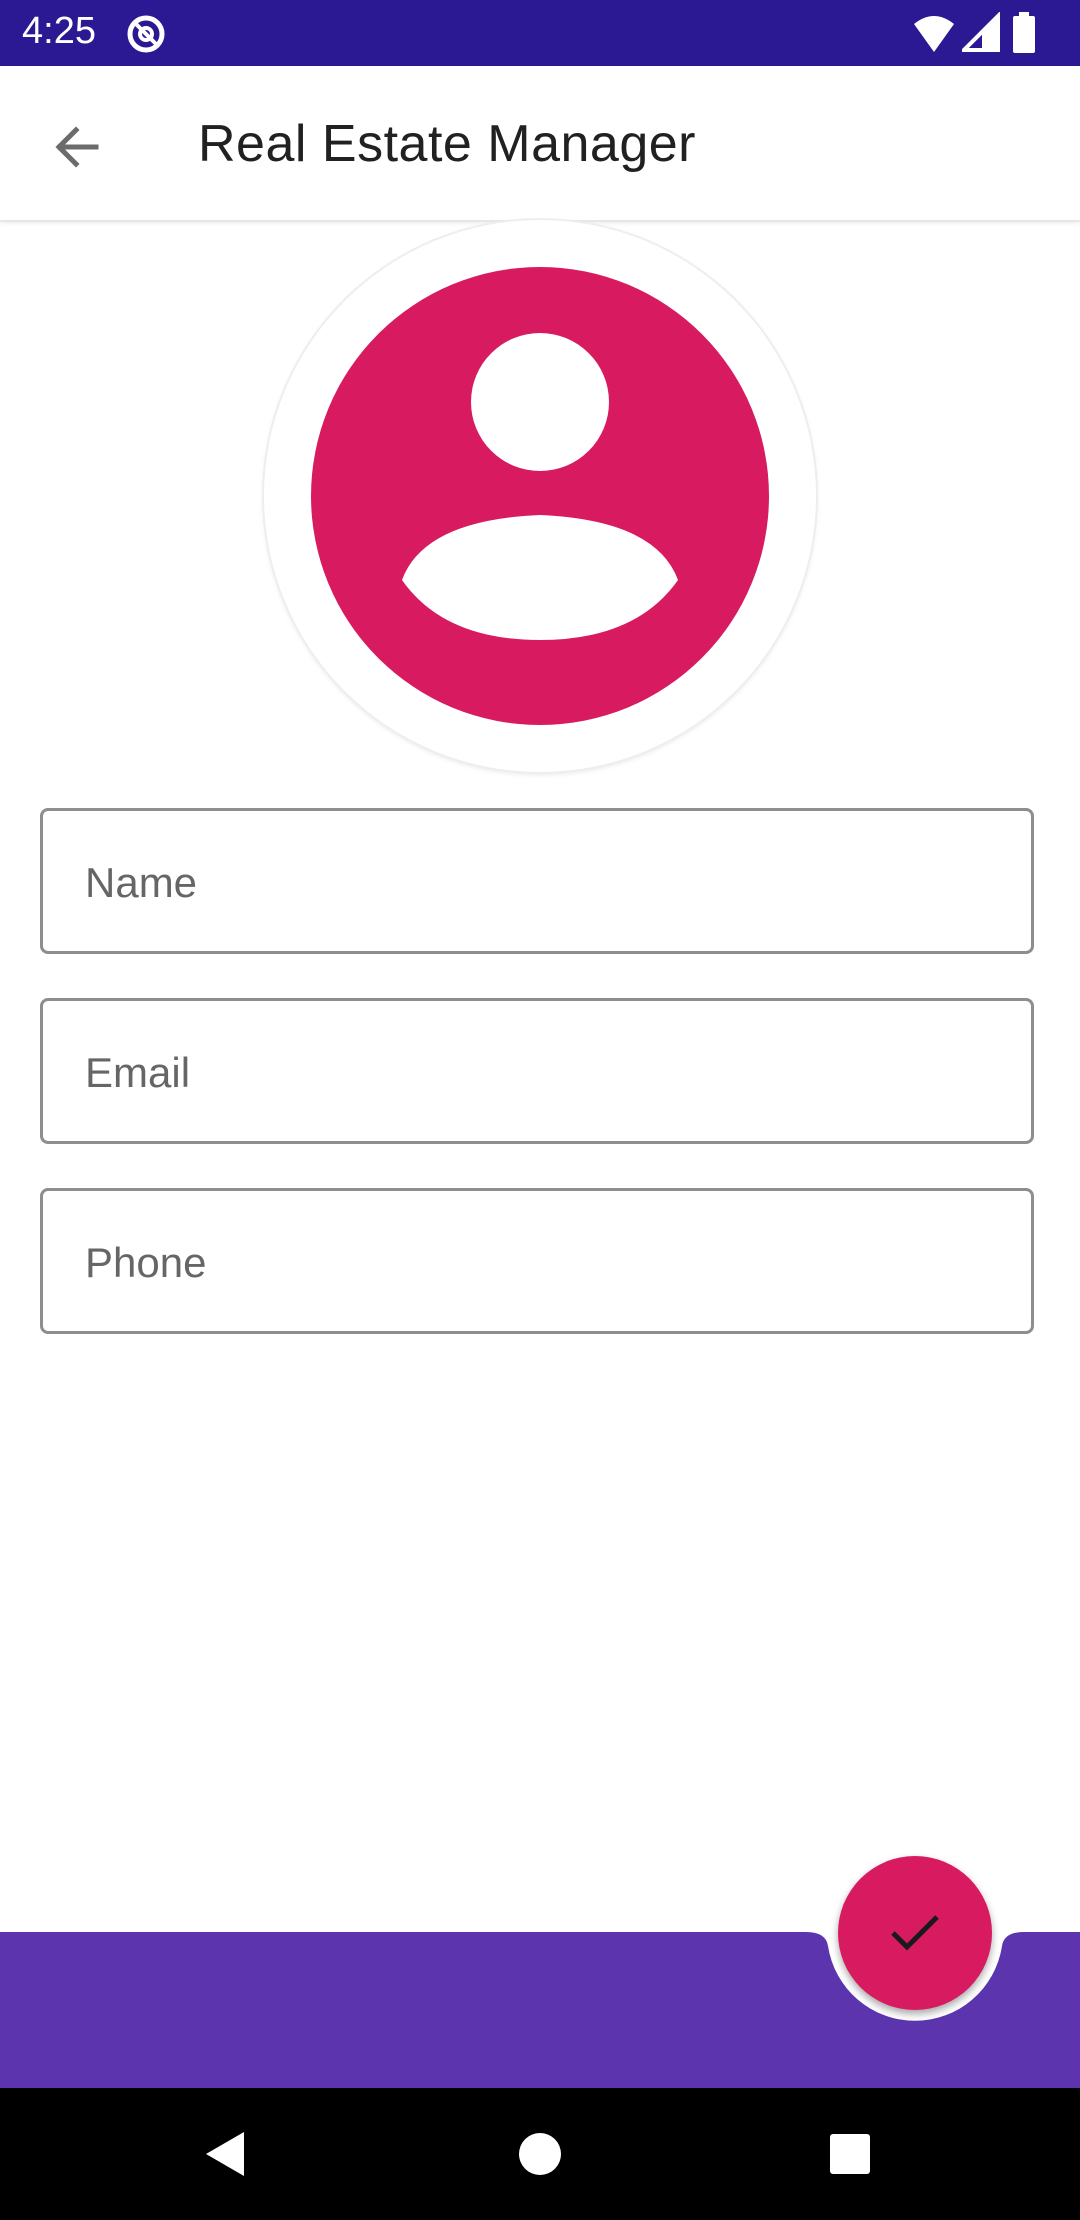 This screenshot has height=2220, width=1080. What do you see at coordinates (537, 1261) in the screenshot?
I see `phone-field: Phone` at bounding box center [537, 1261].